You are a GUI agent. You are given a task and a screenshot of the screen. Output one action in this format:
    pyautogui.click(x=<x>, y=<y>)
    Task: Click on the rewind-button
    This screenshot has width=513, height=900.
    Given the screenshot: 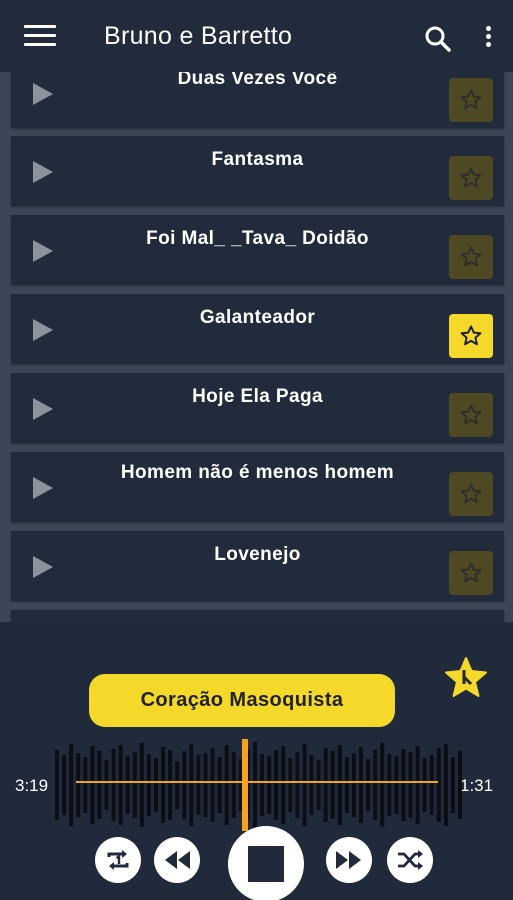 What is the action you would take?
    pyautogui.click(x=177, y=860)
    